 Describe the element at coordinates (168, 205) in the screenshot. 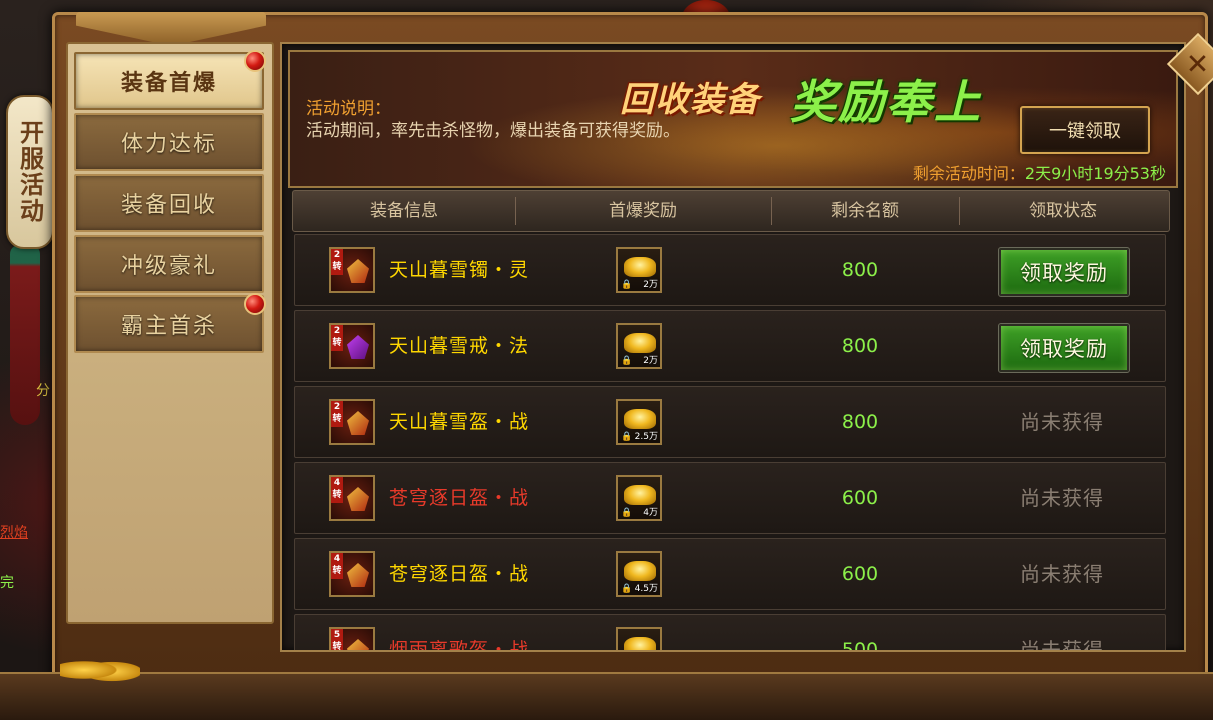

I see `menu-item-label: 装备回收` at that location.